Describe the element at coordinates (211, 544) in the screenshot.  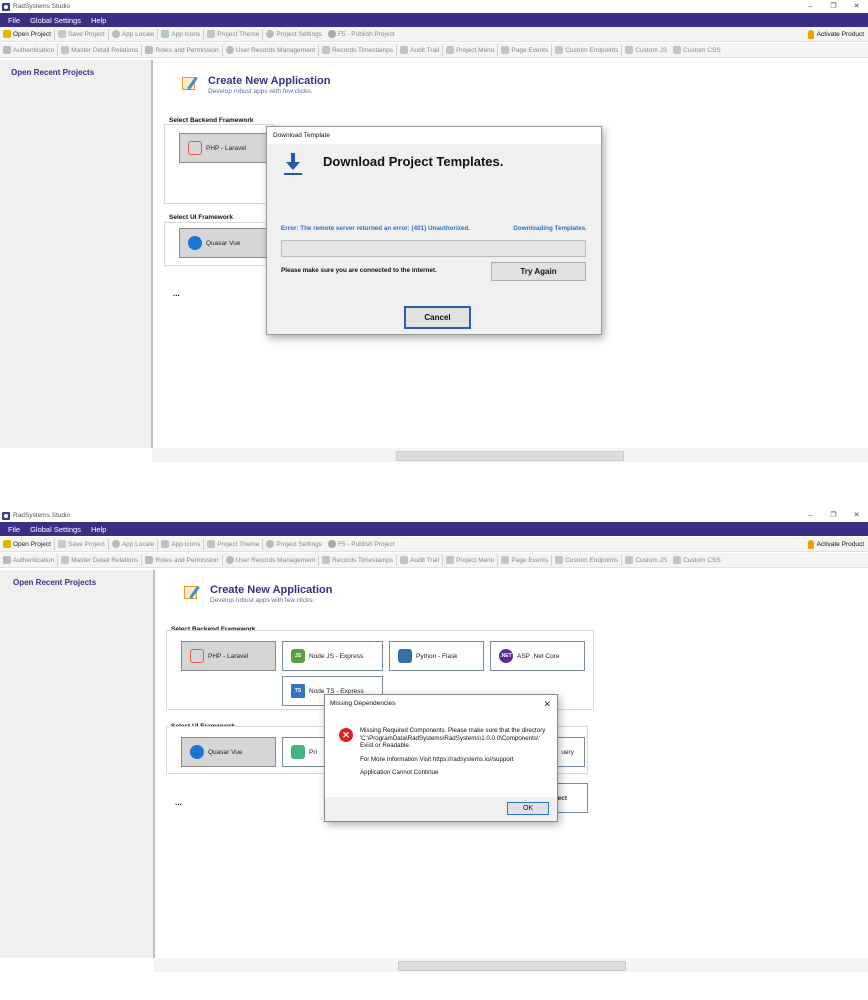
I see `theme-icon` at that location.